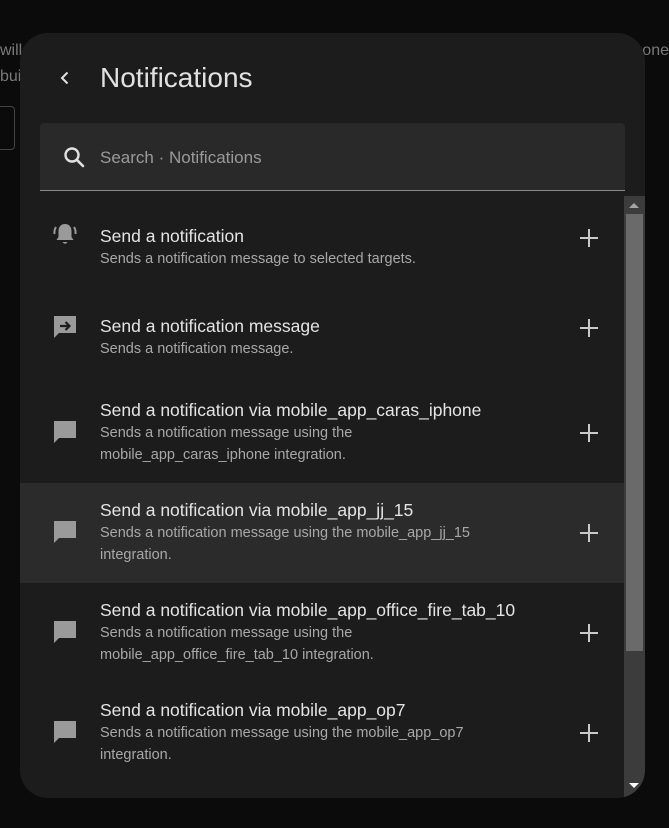 This screenshot has height=828, width=669. What do you see at coordinates (634, 432) in the screenshot?
I see `scrollbar-thumb` at bounding box center [634, 432].